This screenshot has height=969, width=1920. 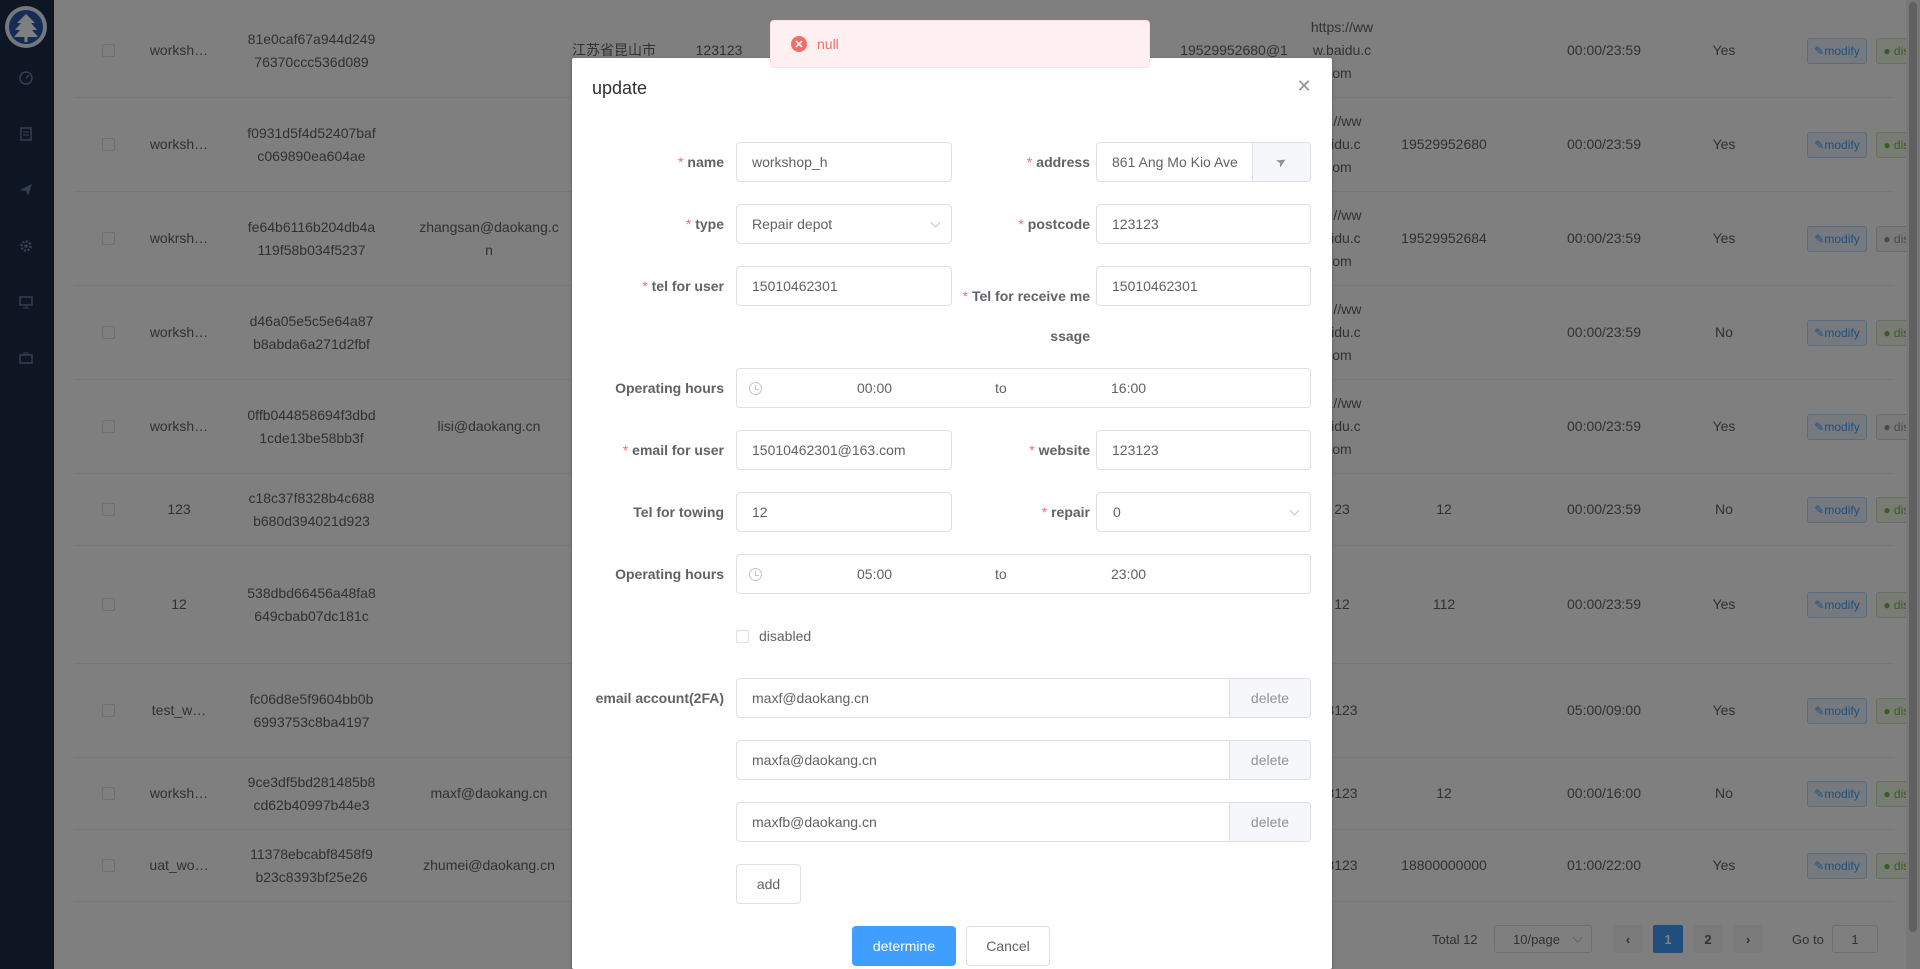 What do you see at coordinates (983, 822) in the screenshot?
I see `email-account-input-3: maxfb@daokang.cn` at bounding box center [983, 822].